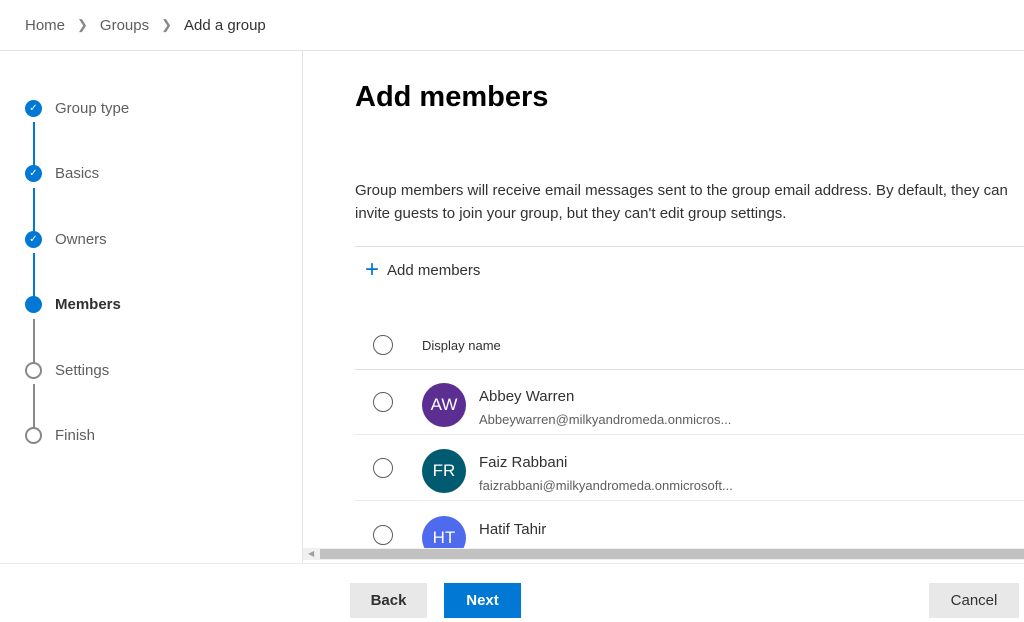 This screenshot has width=1024, height=622. I want to click on plus-icon: +, so click(372, 269).